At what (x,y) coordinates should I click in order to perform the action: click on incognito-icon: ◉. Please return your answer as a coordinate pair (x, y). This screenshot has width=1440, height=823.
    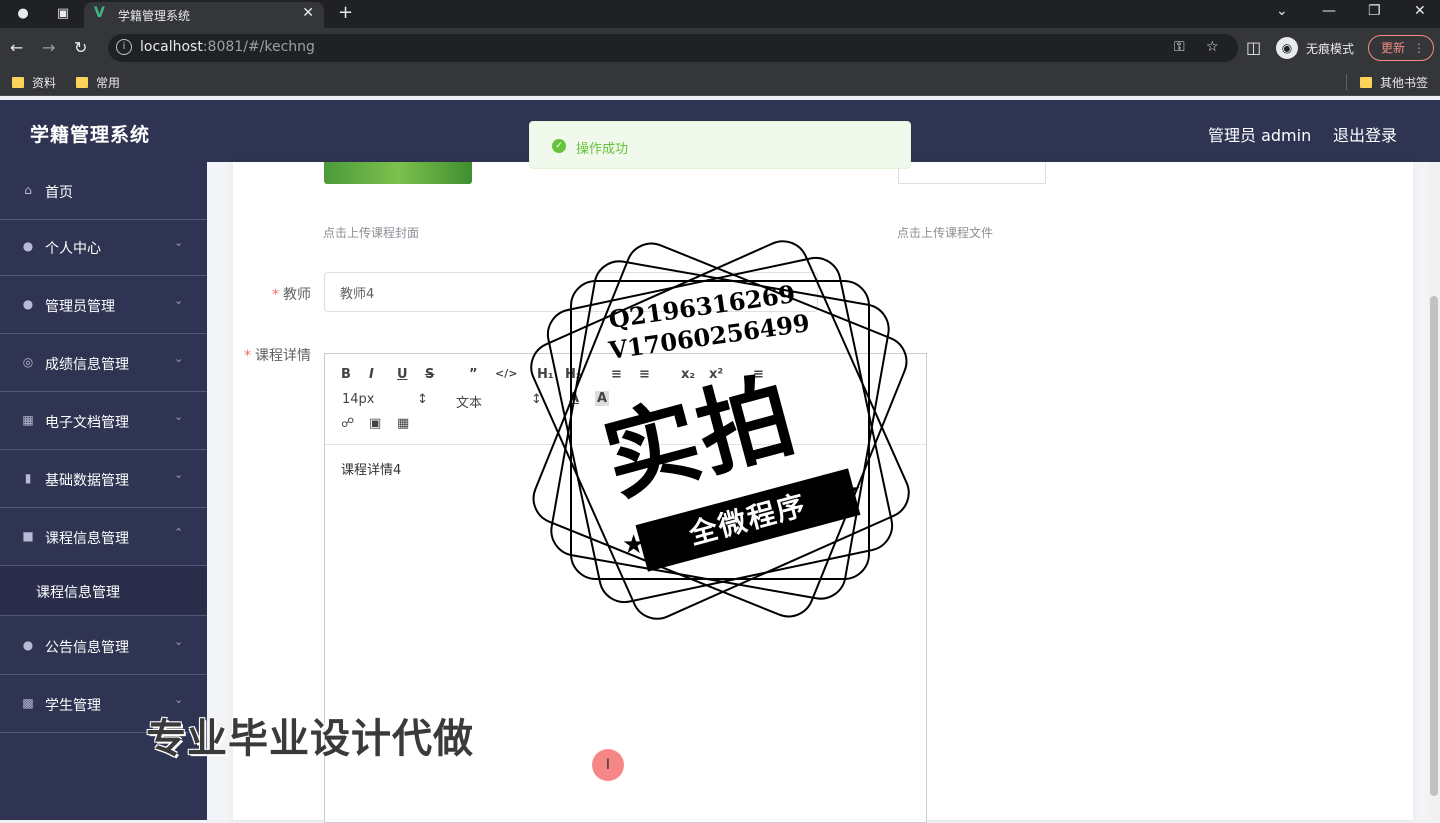
    Looking at the image, I should click on (1287, 48).